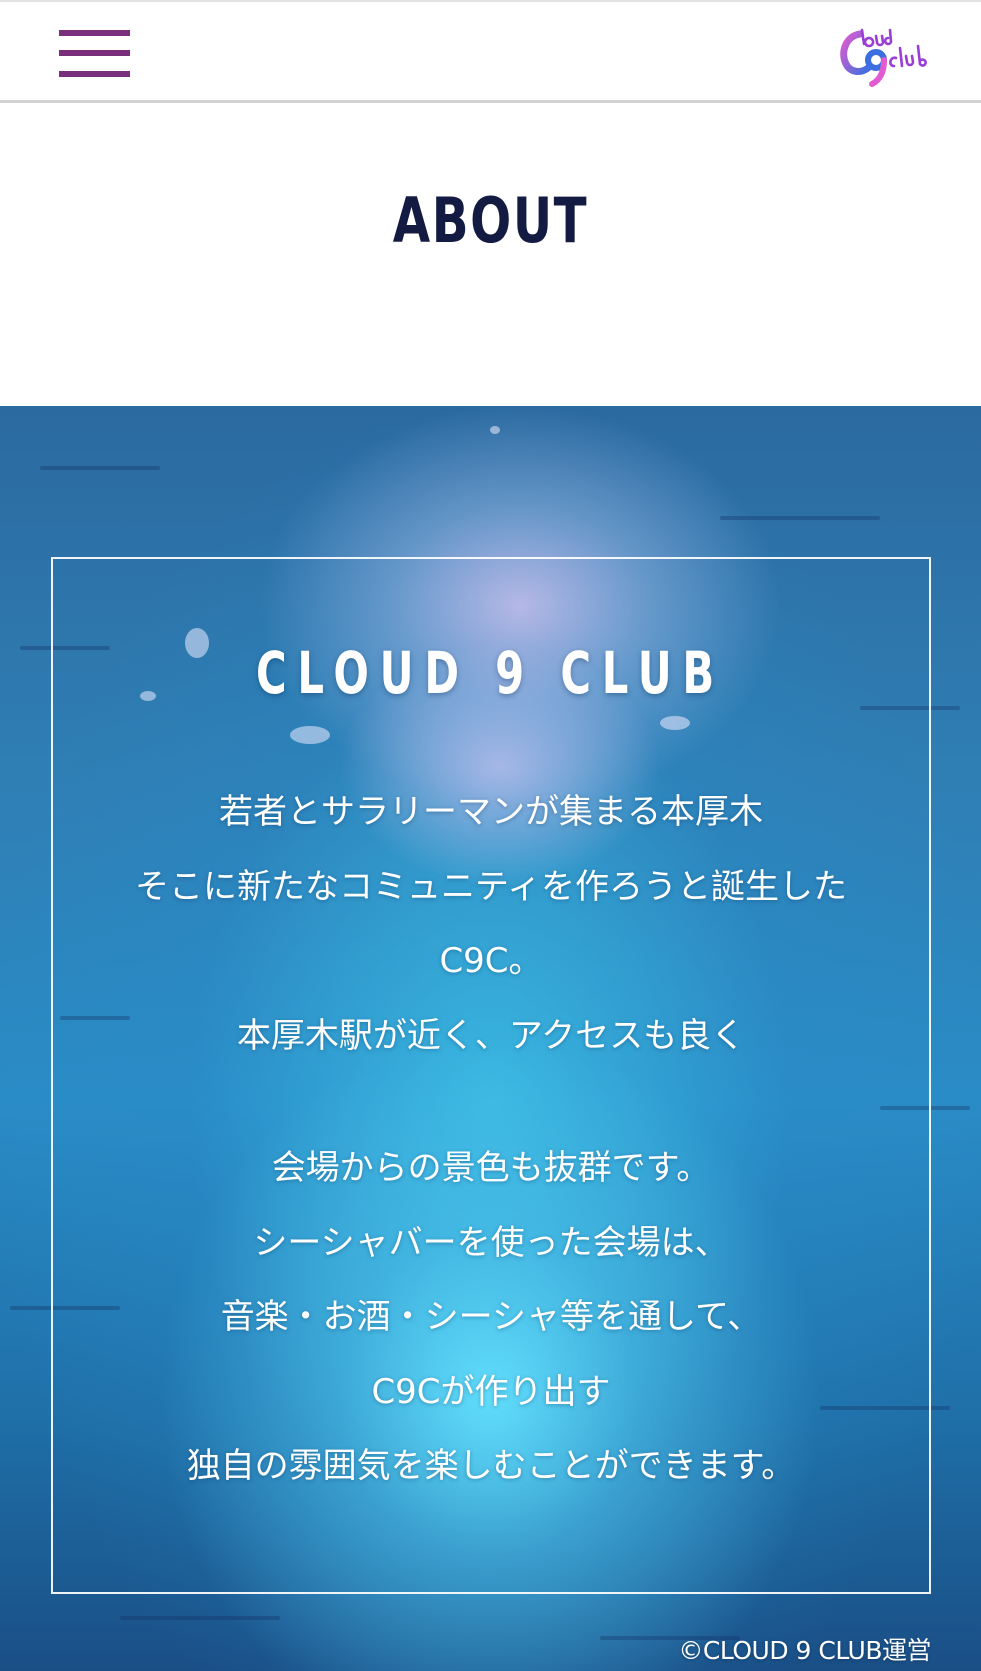 The height and width of the screenshot is (1671, 981). Describe the element at coordinates (804, 1650) in the screenshot. I see `copyright-text: ©CLOUD 9 CLUB運営` at that location.